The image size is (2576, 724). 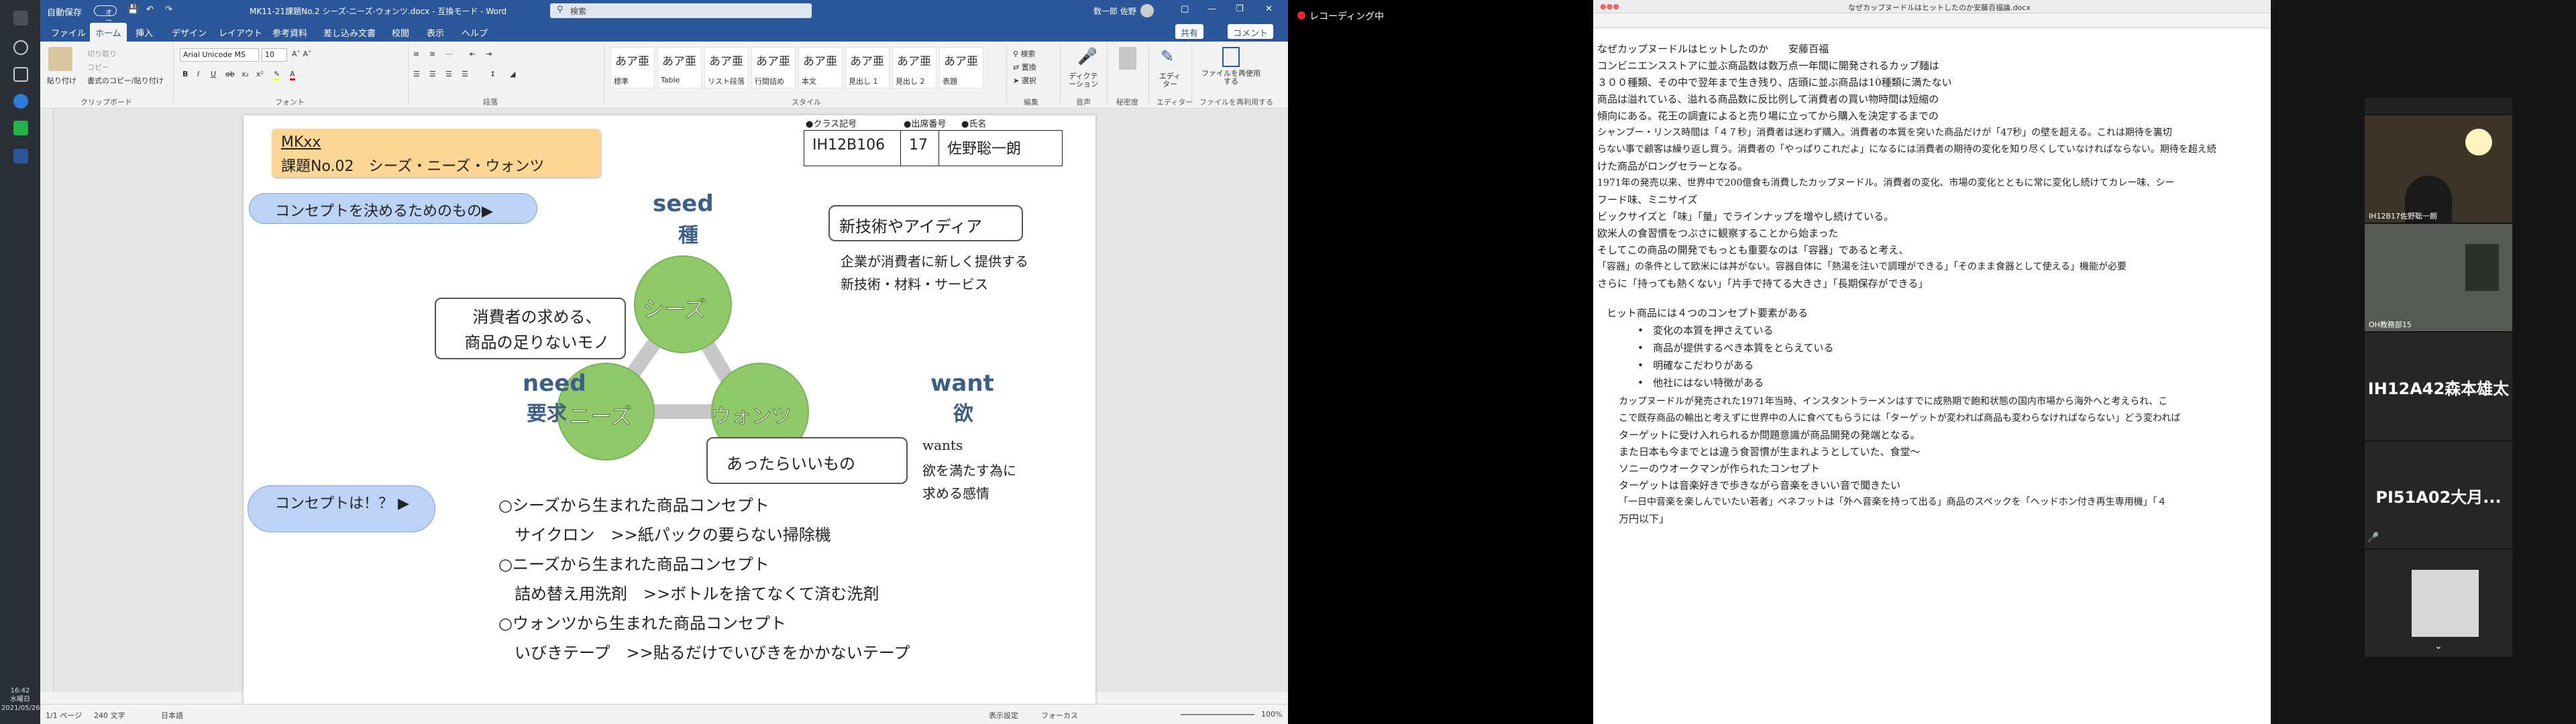 I want to click on start-icon, so click(x=20, y=18).